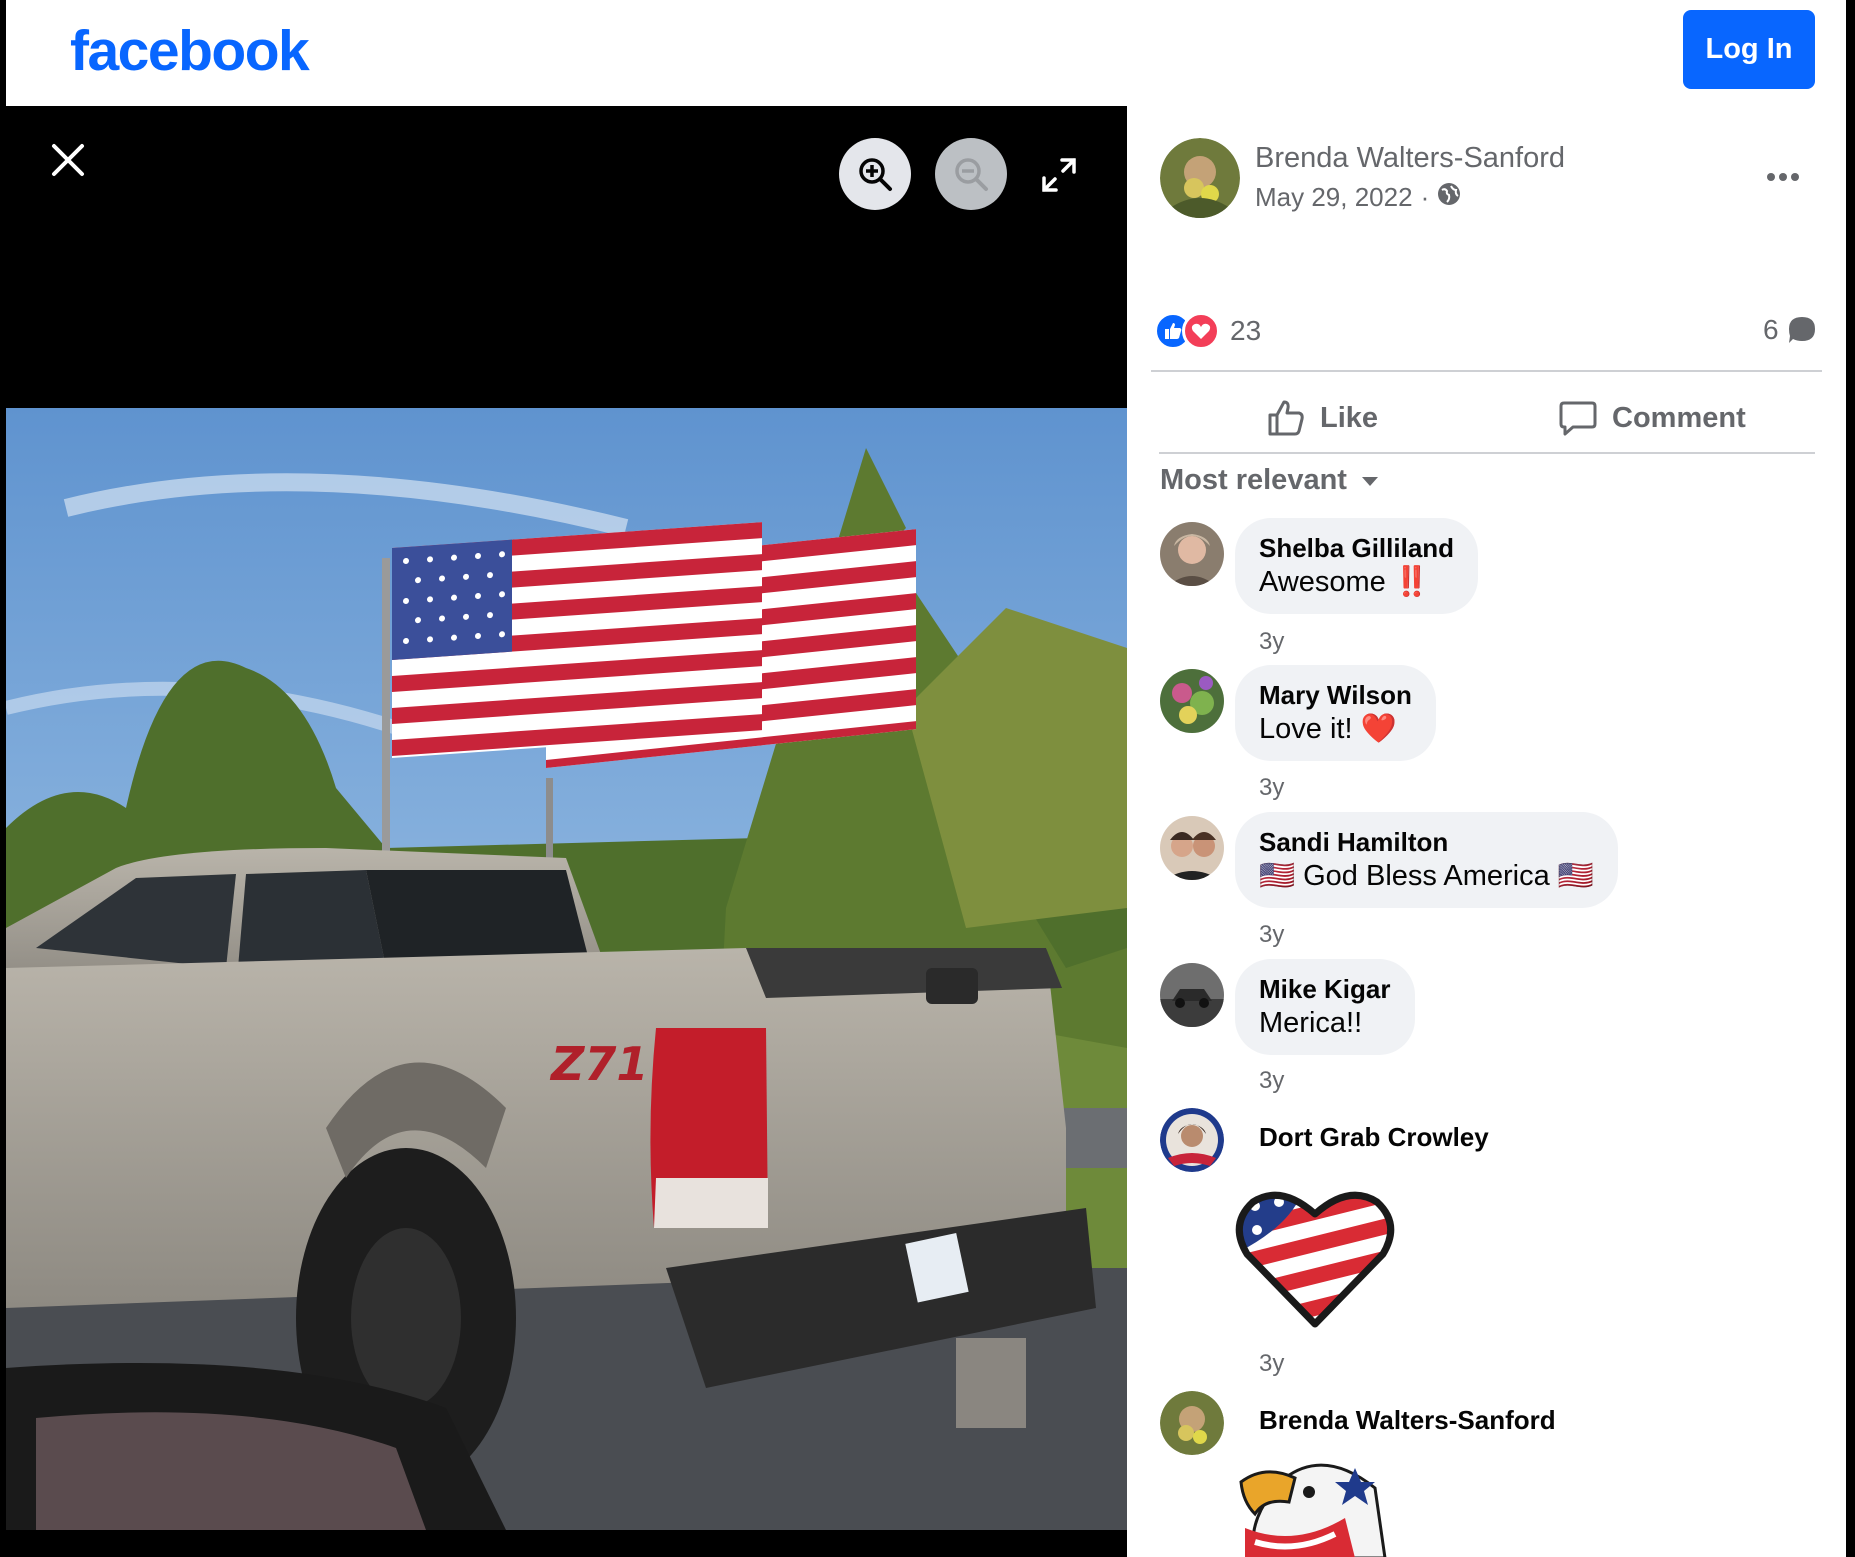  What do you see at coordinates (1315, 1261) in the screenshot?
I see `flag-heart-sticker` at bounding box center [1315, 1261].